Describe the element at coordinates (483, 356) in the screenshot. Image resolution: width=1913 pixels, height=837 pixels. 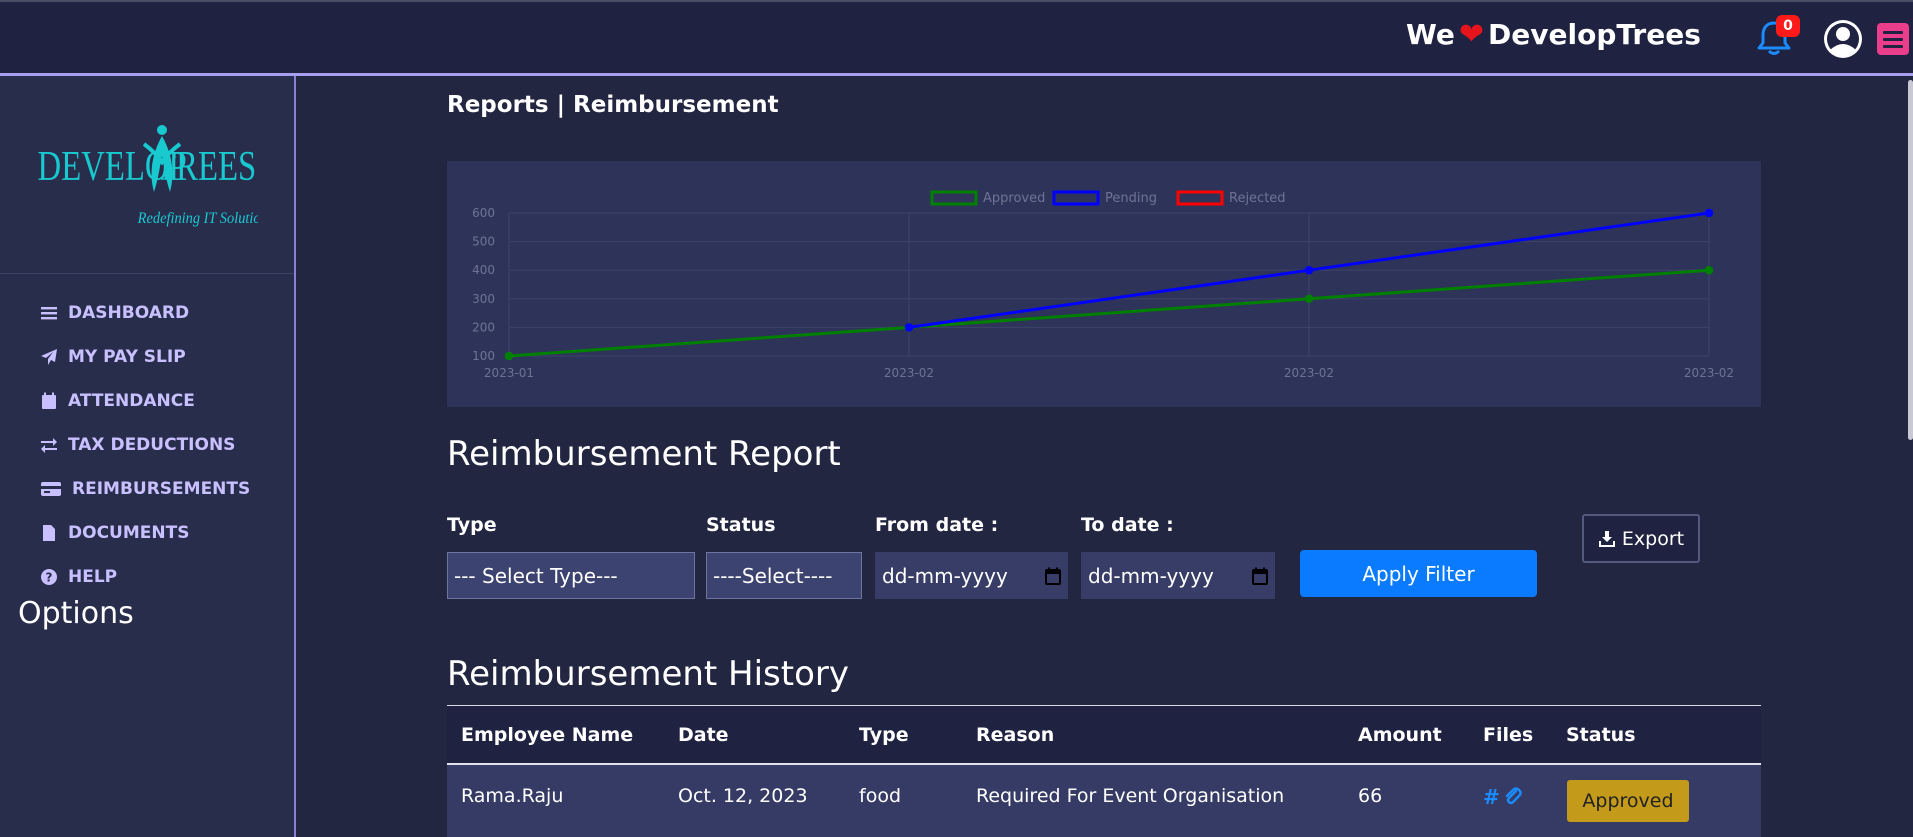
I see `y-tick-label: 100` at that location.